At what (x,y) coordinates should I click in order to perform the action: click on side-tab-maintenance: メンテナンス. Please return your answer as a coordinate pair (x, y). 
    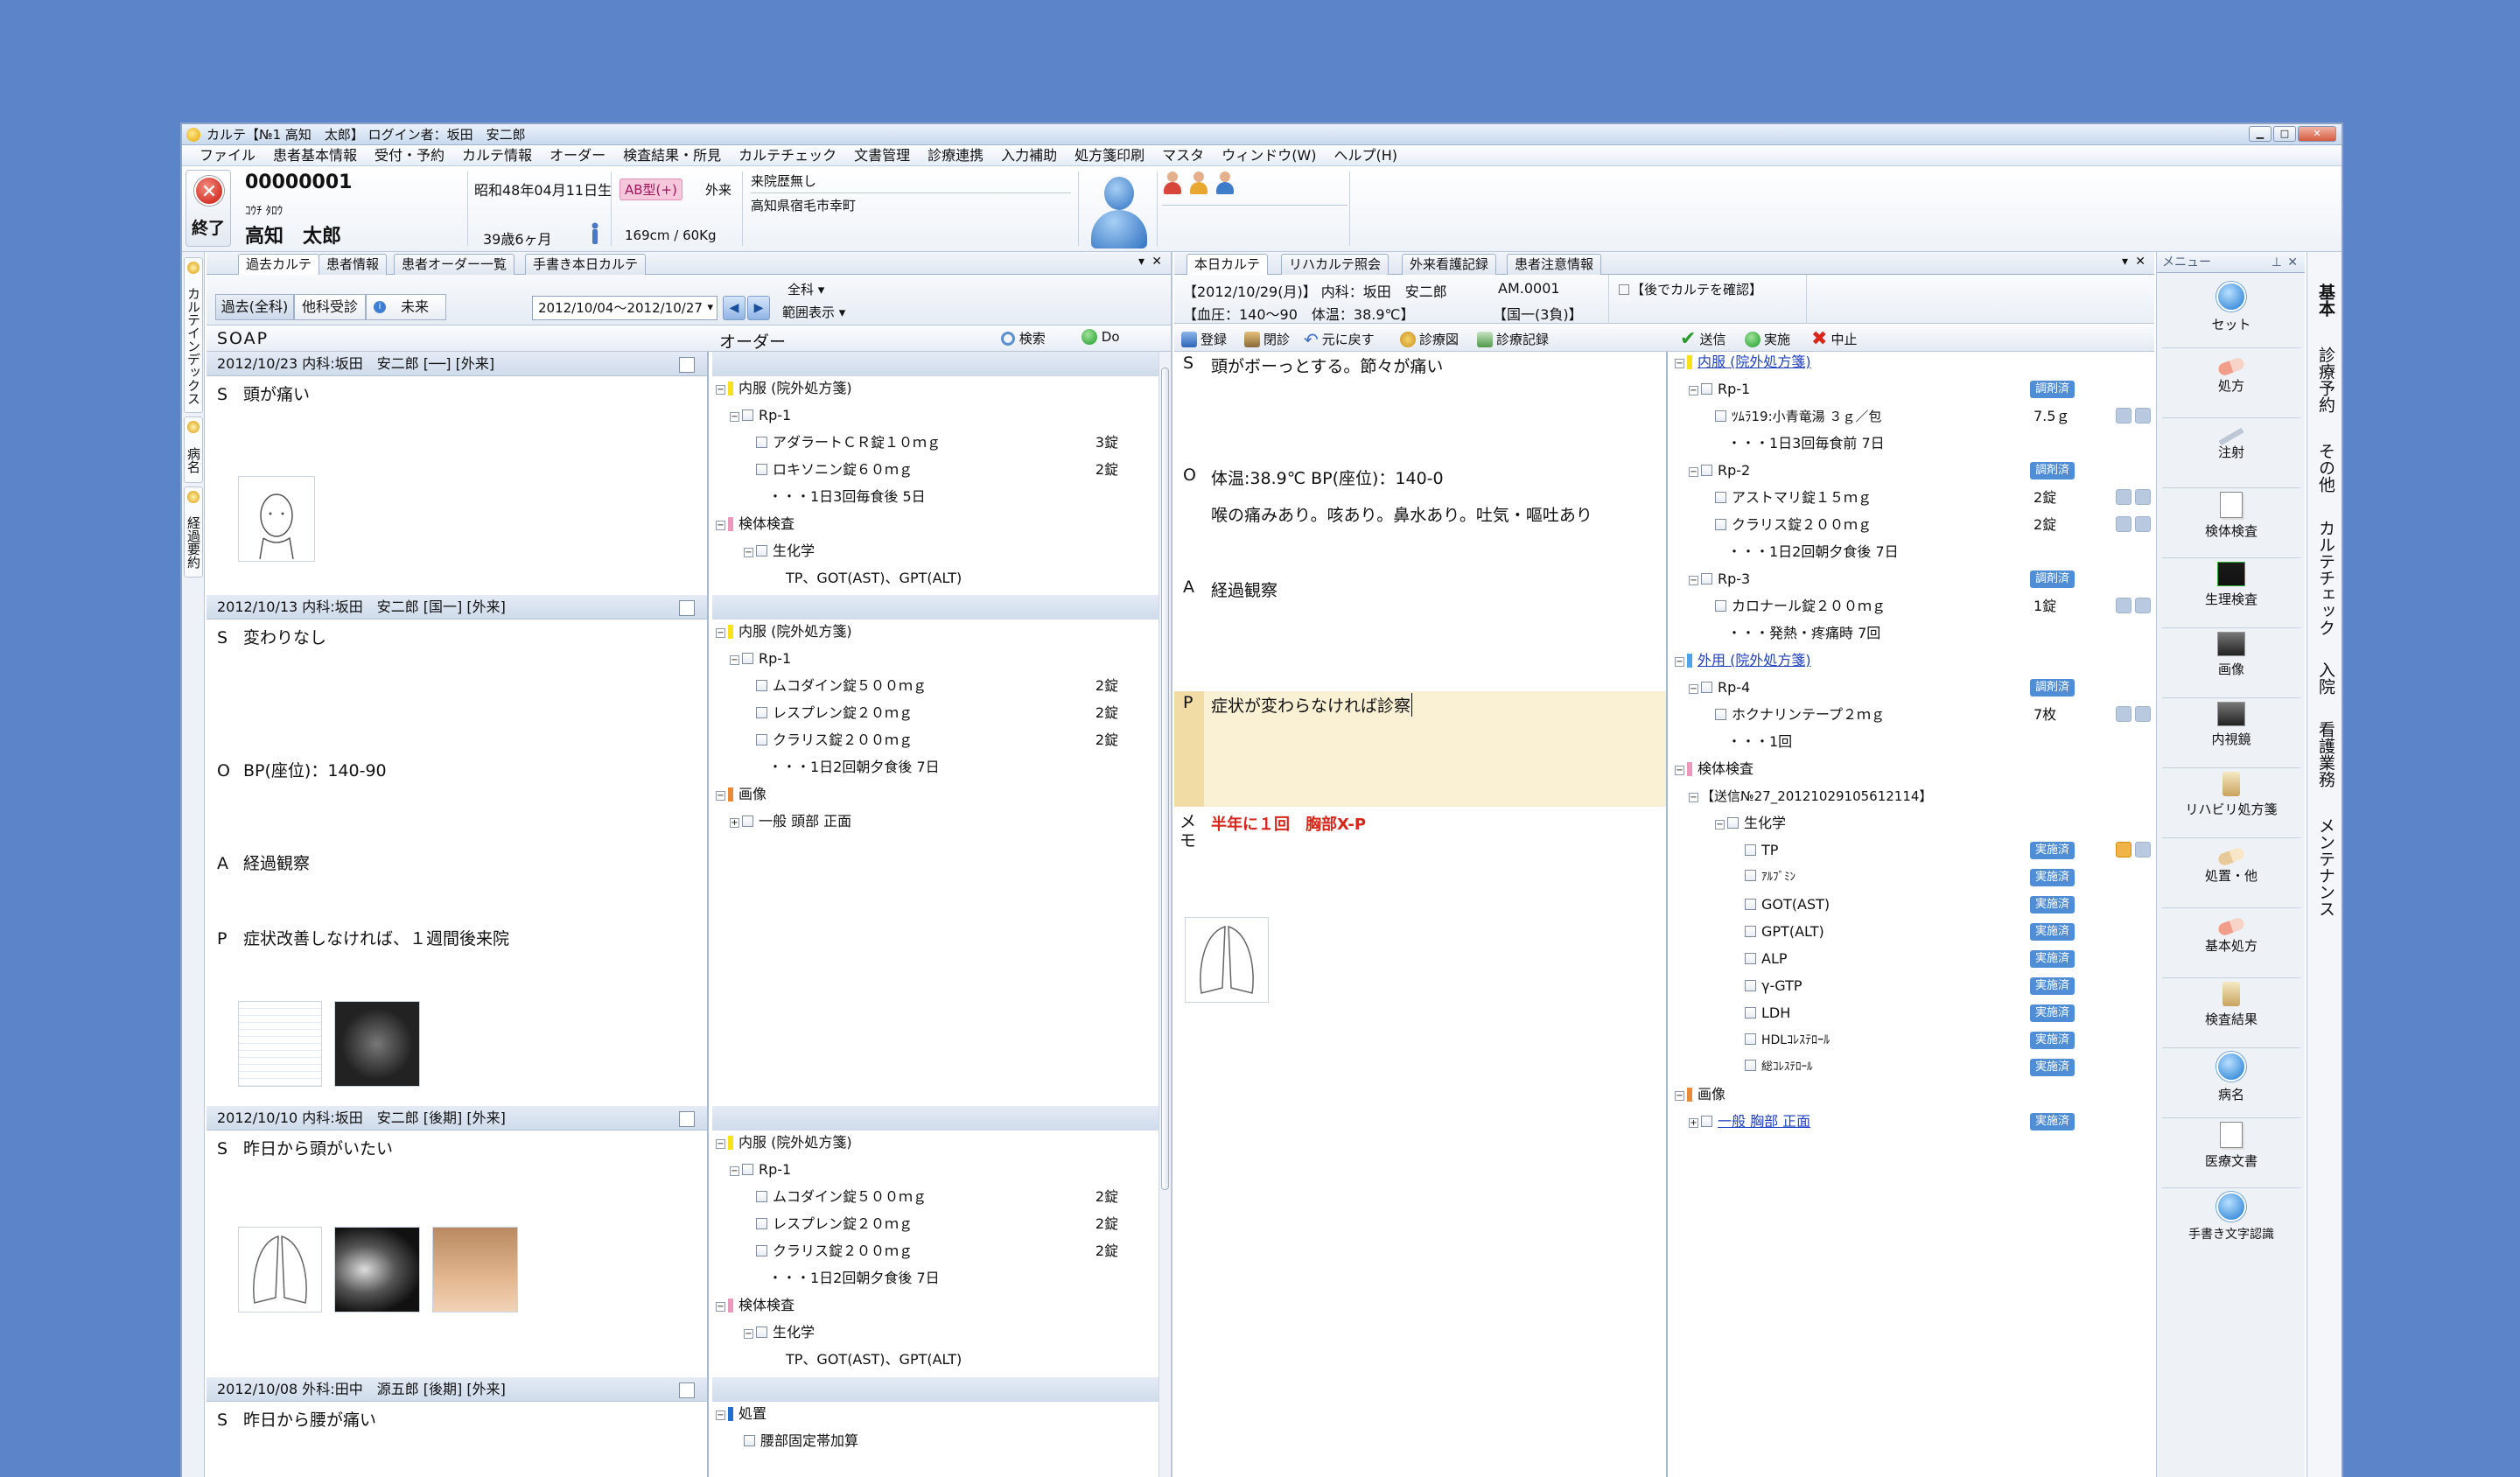
    Looking at the image, I should click on (2326, 867).